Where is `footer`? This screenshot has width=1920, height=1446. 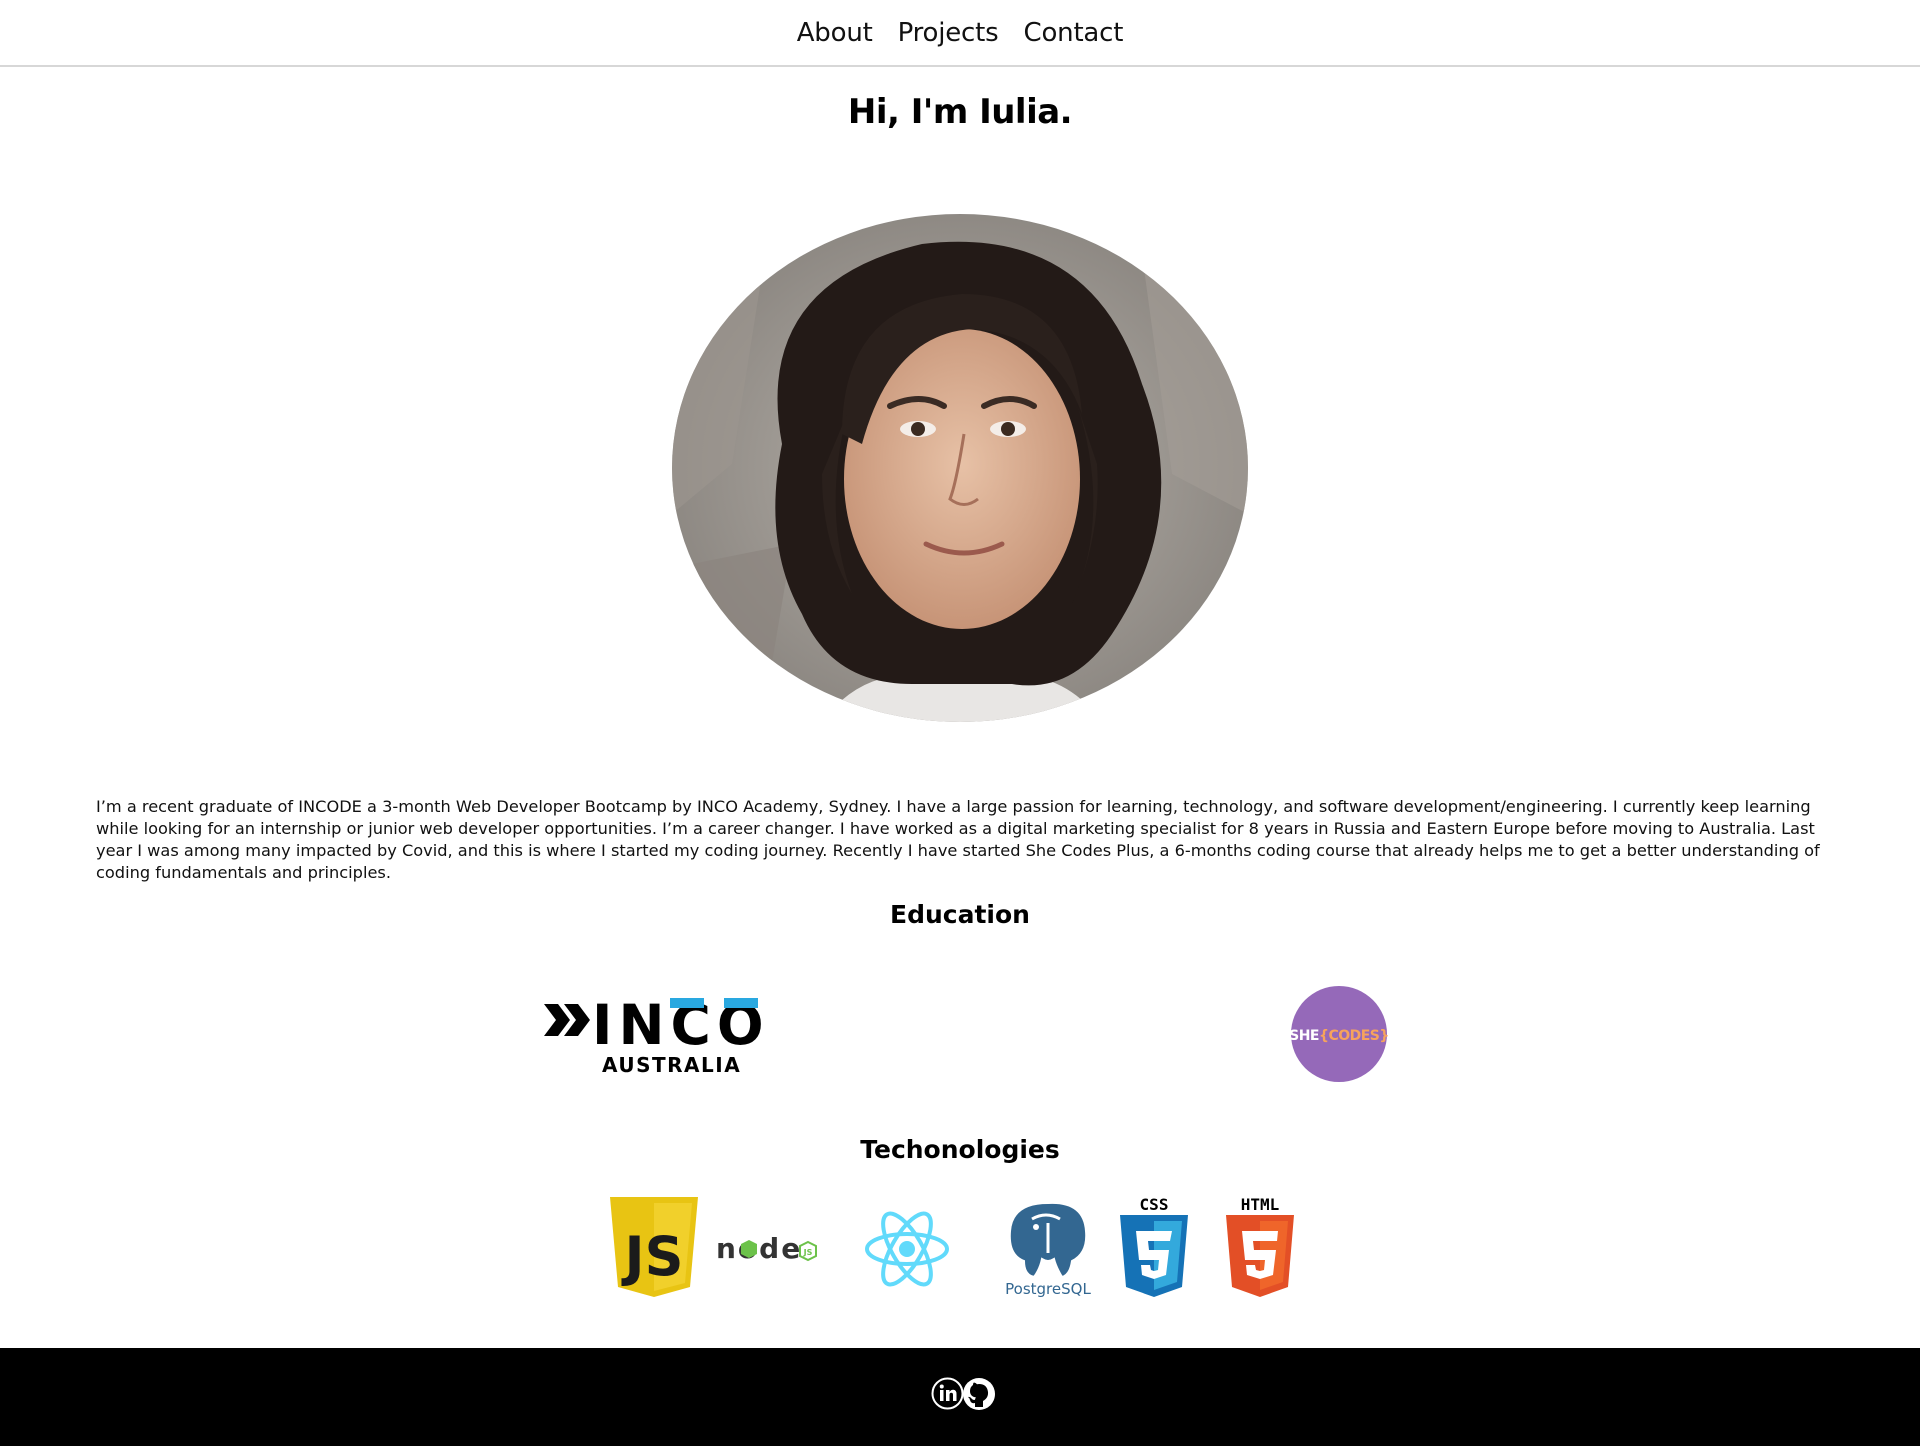 footer is located at coordinates (960, 1397).